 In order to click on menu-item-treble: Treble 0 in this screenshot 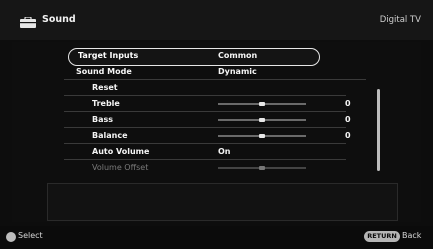, I will do `click(216, 104)`.